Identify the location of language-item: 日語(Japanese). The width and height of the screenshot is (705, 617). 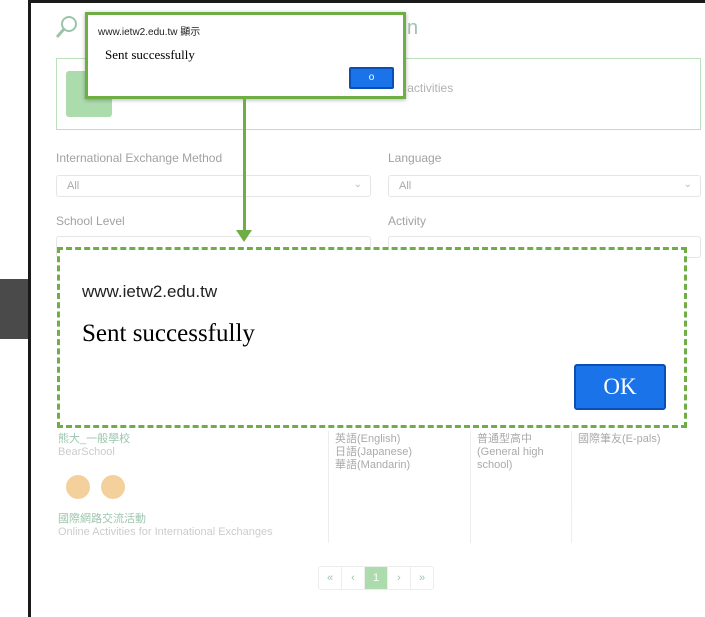
(374, 452).